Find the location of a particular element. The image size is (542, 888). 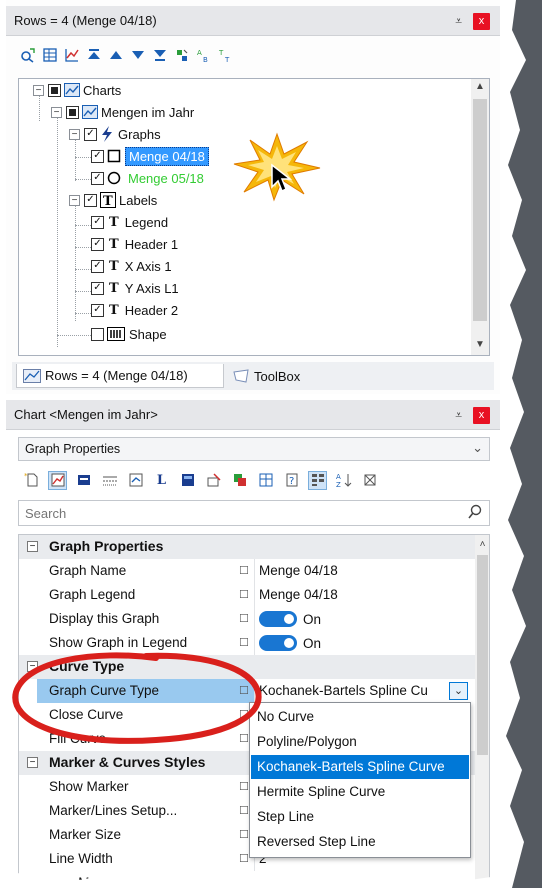

tree-item-charts: − Charts is located at coordinates (77, 90).